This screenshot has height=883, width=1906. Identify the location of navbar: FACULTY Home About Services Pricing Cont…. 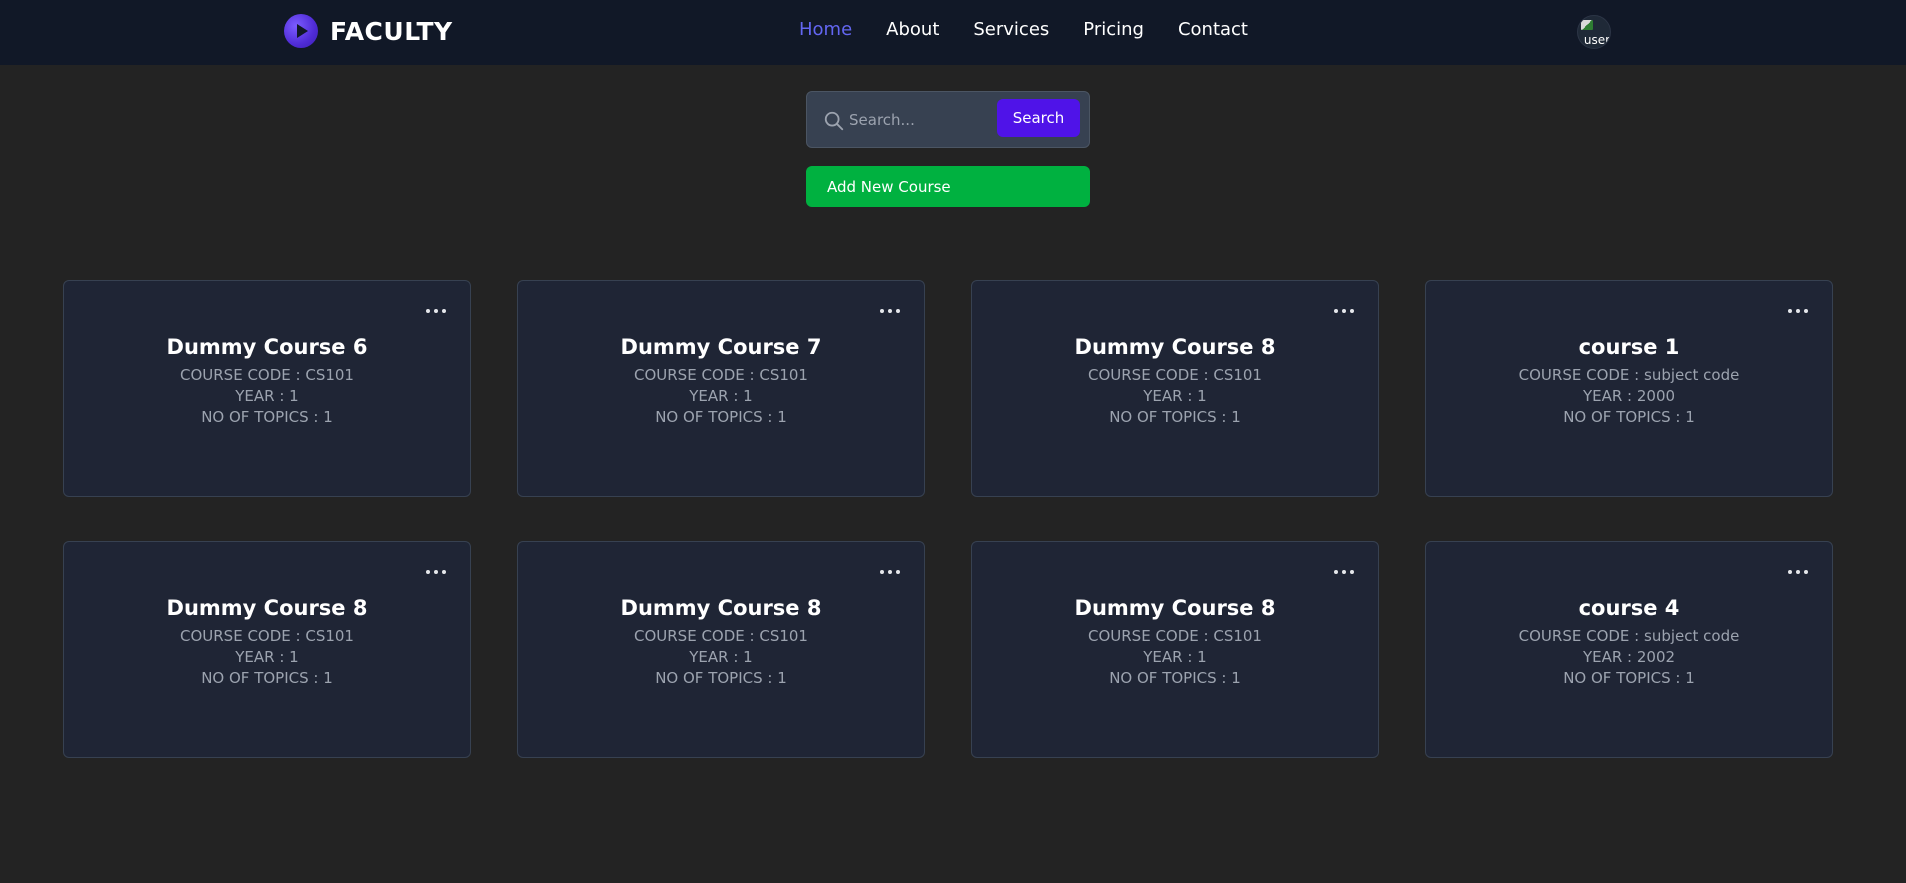
(953, 32).